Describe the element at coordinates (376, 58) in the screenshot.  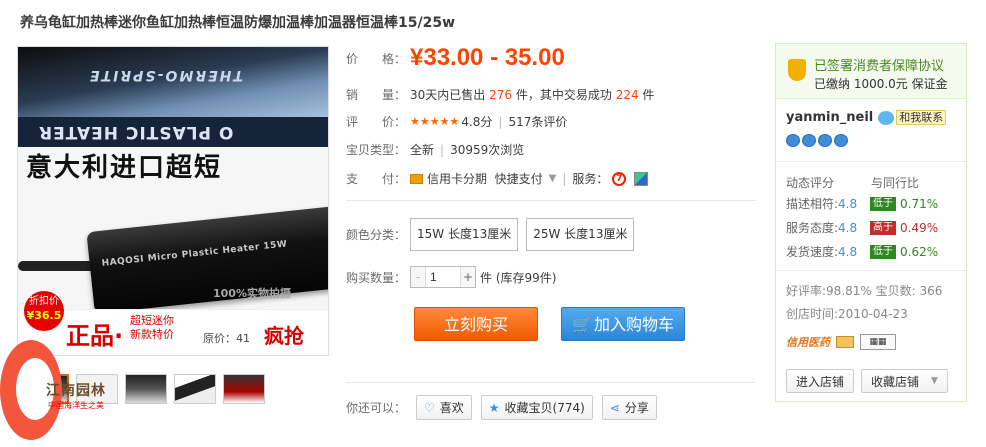
I see `price-label: 价 格：` at that location.